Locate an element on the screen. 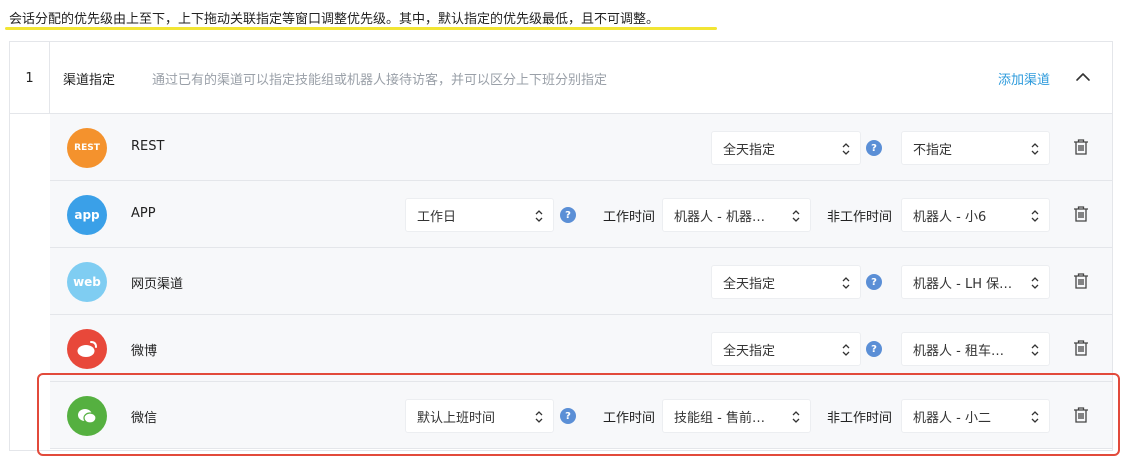 The image size is (1129, 459). channel-row-rest: REST REST 全天指定 ? 不指定 is located at coordinates (581, 147).